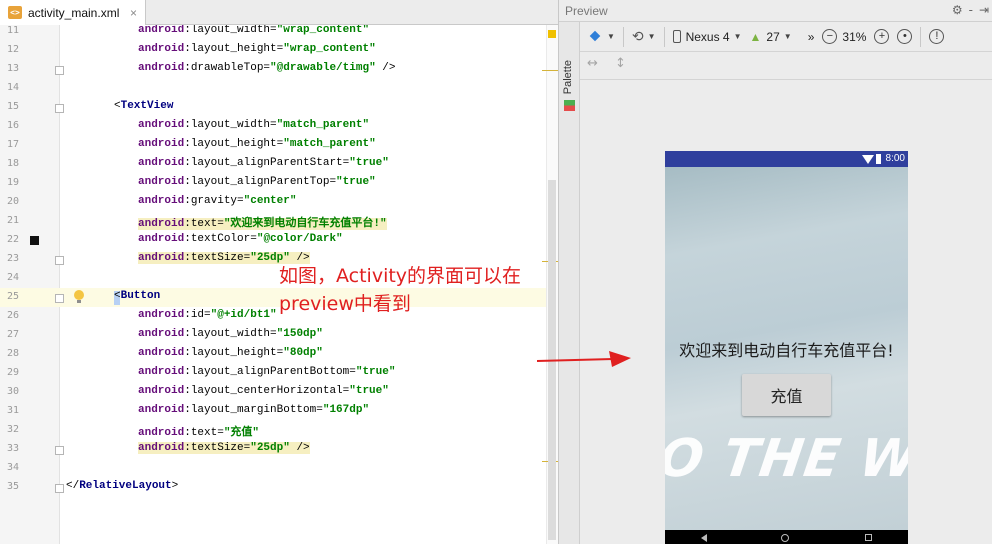 Image resolution: width=992 pixels, height=544 pixels. Describe the element at coordinates (122, 486) in the screenshot. I see `code-text: </RelativeLayout>` at that location.